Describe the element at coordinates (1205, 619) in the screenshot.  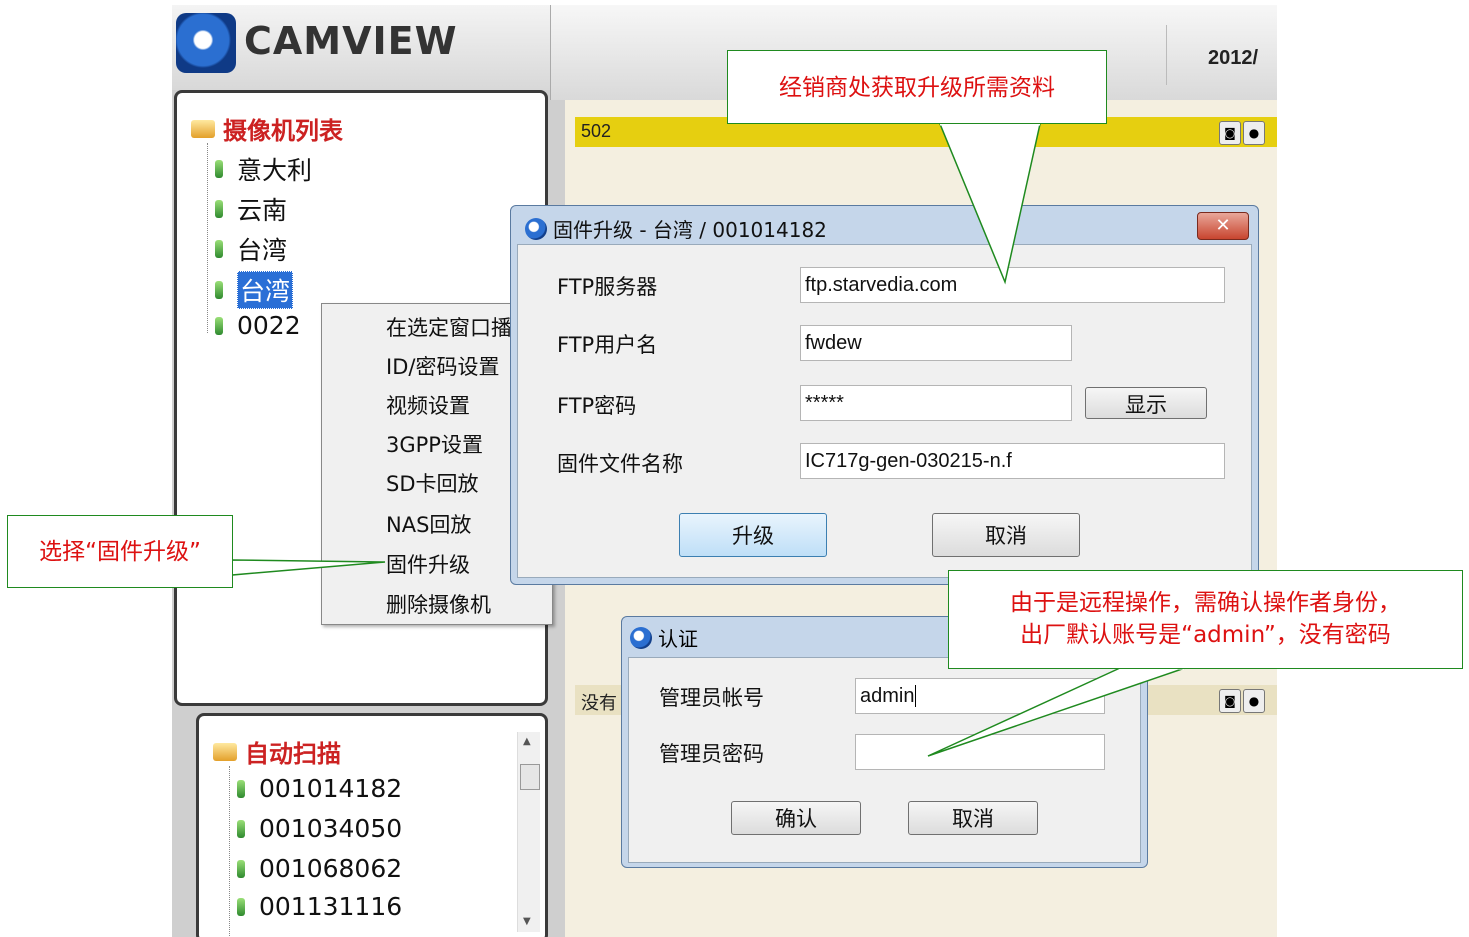
I see `callout-right: 由于是远程操作，需确认操作者身份， 出厂默认账号是“admin”，没有密码` at that location.